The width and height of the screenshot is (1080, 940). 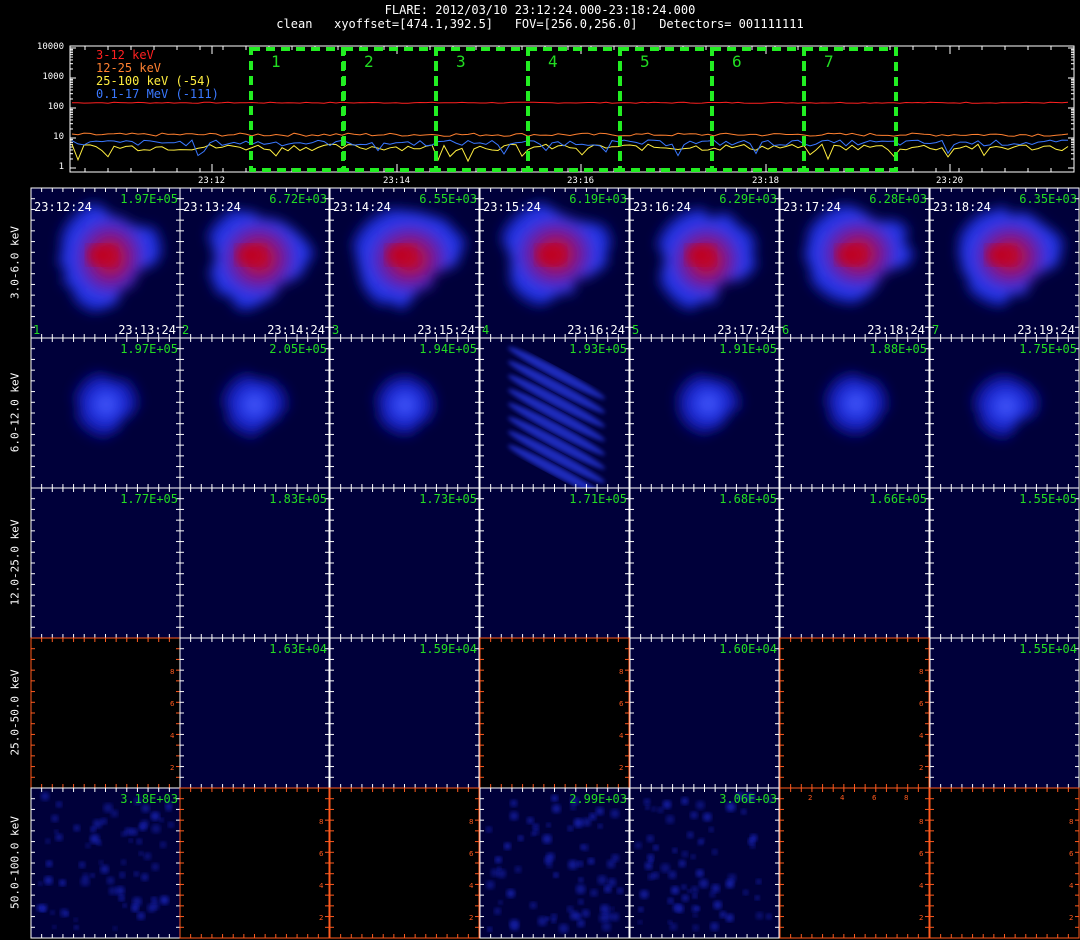 What do you see at coordinates (276, 61) in the screenshot?
I see `interval-label: 1` at bounding box center [276, 61].